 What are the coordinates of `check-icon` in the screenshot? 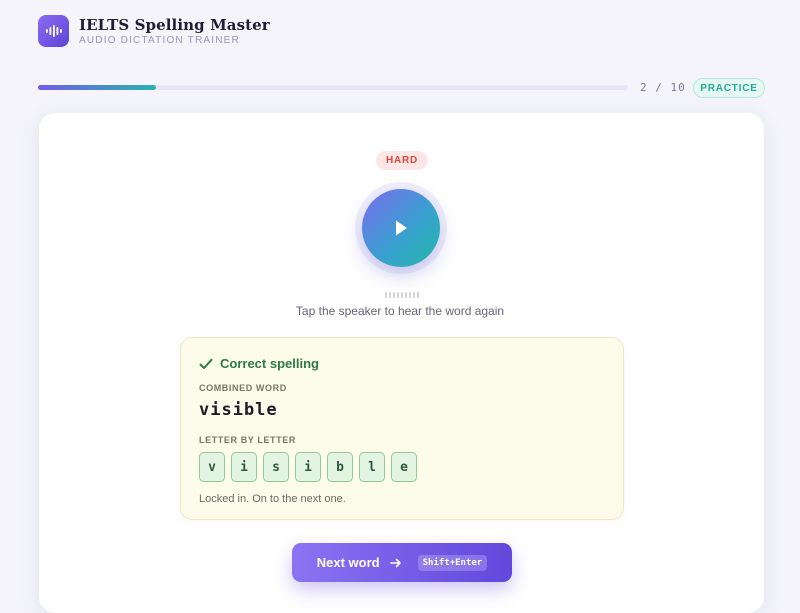 It's located at (206, 363).